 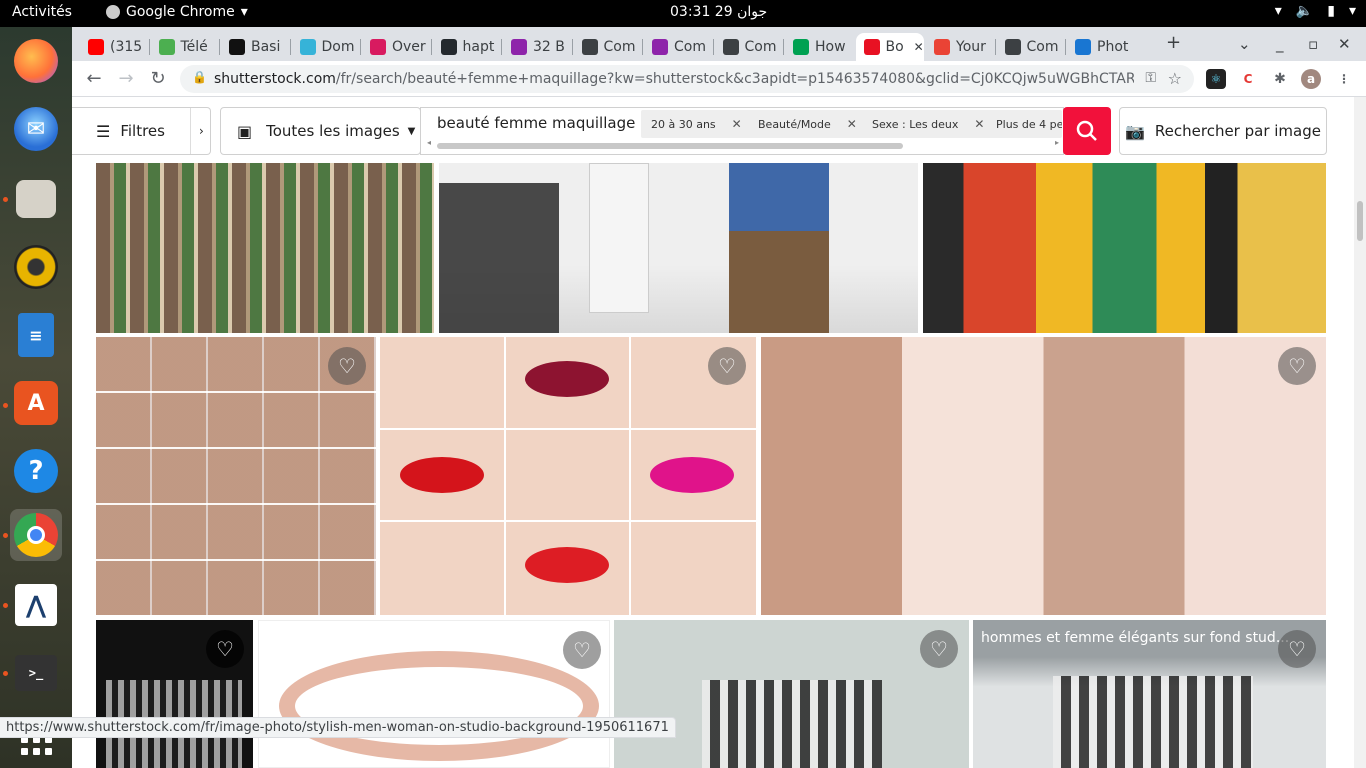 What do you see at coordinates (158, 79) in the screenshot?
I see `reload-button: ↻` at bounding box center [158, 79].